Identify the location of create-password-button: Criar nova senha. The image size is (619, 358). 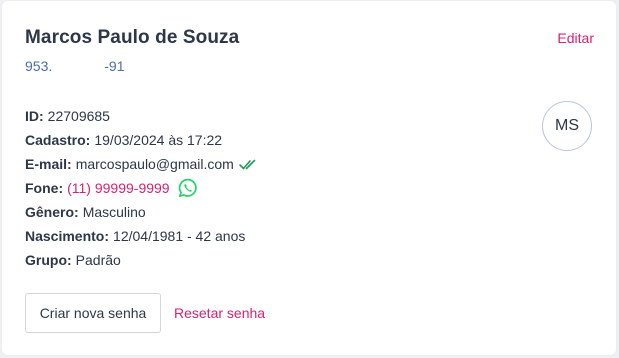
(93, 313).